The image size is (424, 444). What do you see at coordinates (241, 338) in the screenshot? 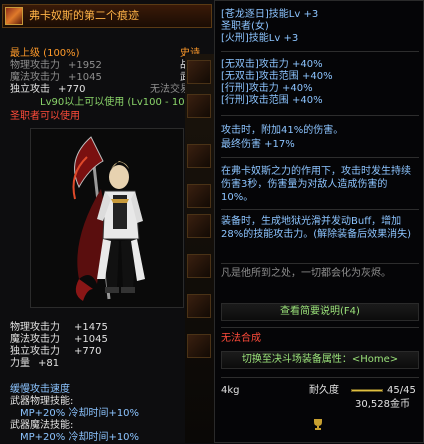
I see `no-synthesis-label: 无法合成` at bounding box center [241, 338].